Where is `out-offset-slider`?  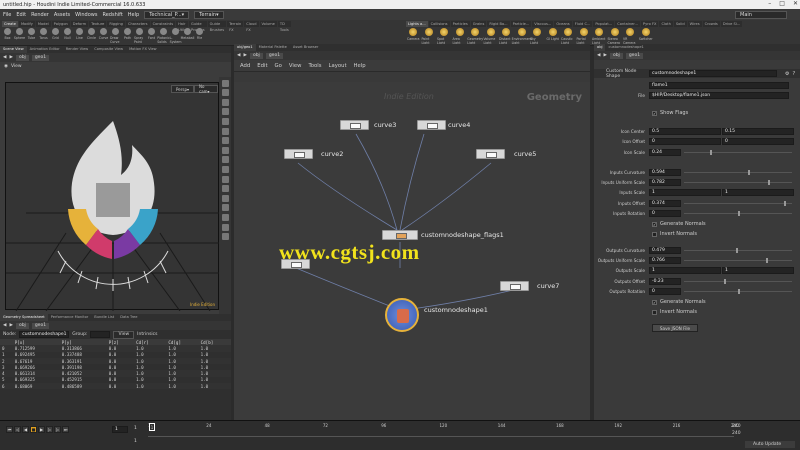
out-offset-slider is located at coordinates (738, 281).